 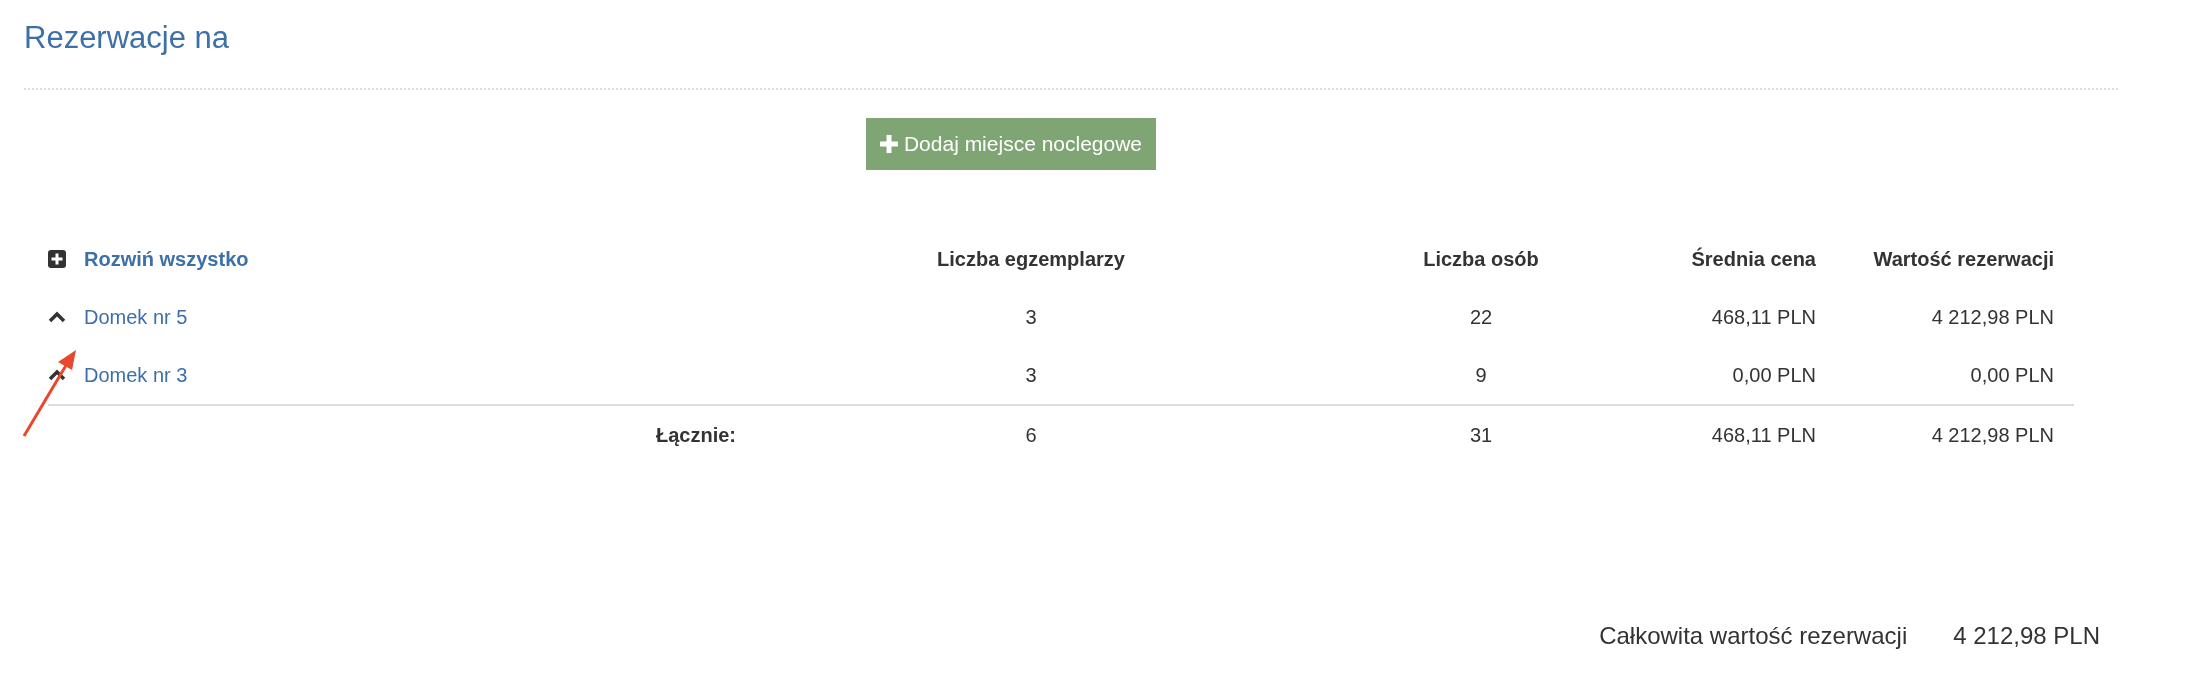 I want to click on column-header: Wartość rezerwacji, so click(x=1963, y=259).